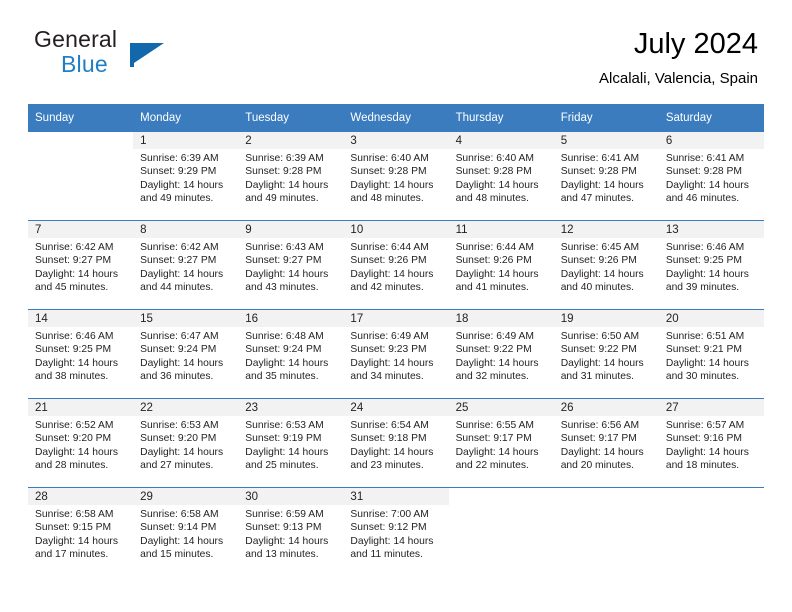  I want to click on day-info-line: Sunset: 9:16 PM, so click(703, 439).